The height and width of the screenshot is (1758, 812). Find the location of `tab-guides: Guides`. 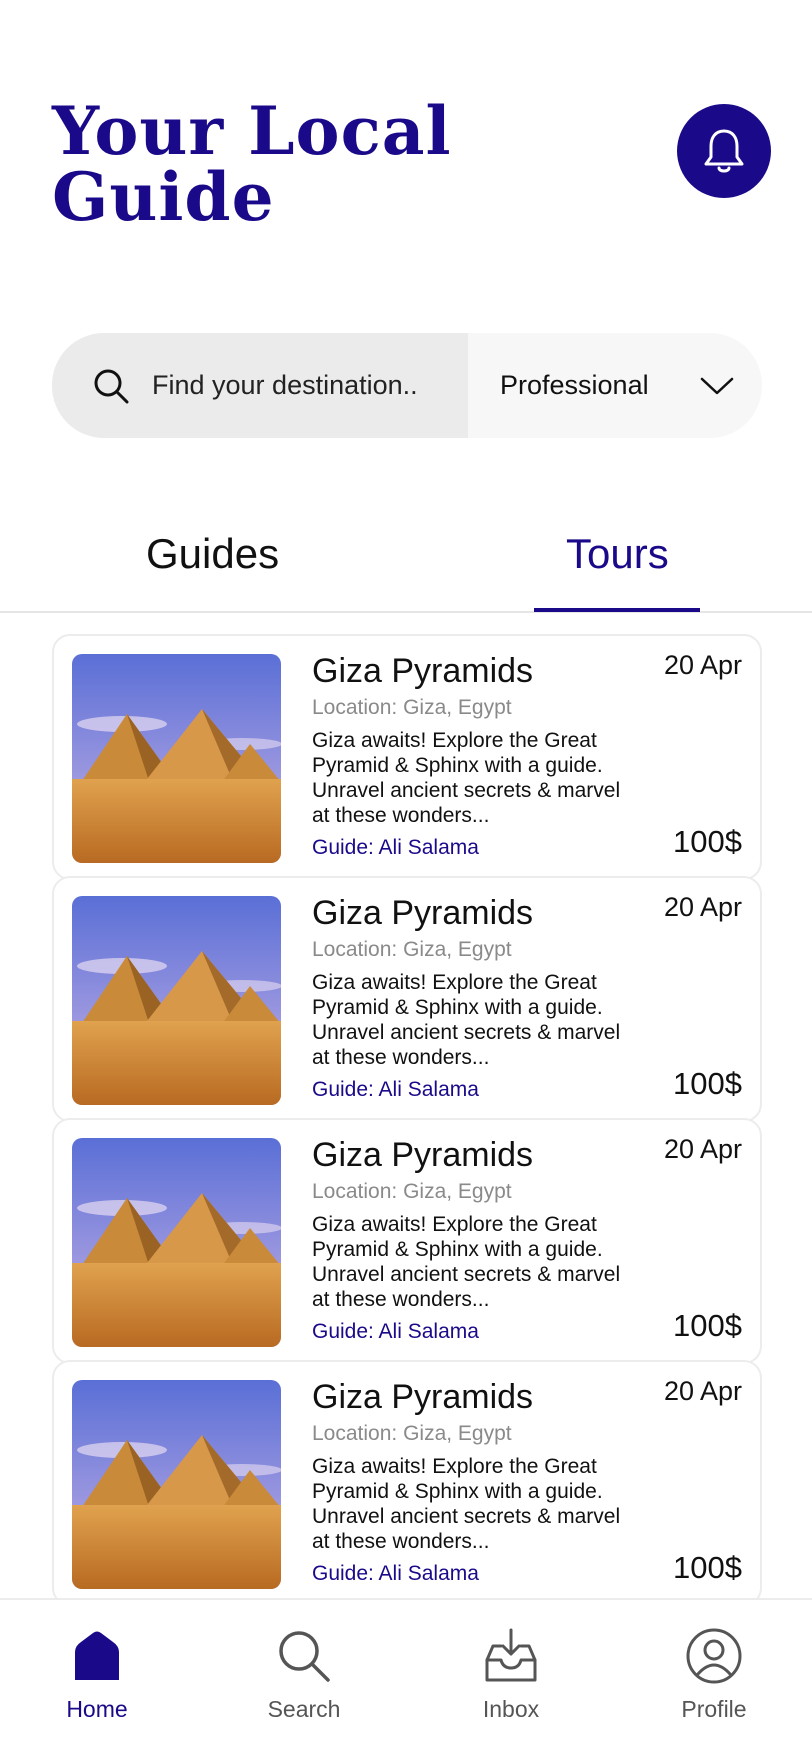

tab-guides: Guides is located at coordinates (212, 554).